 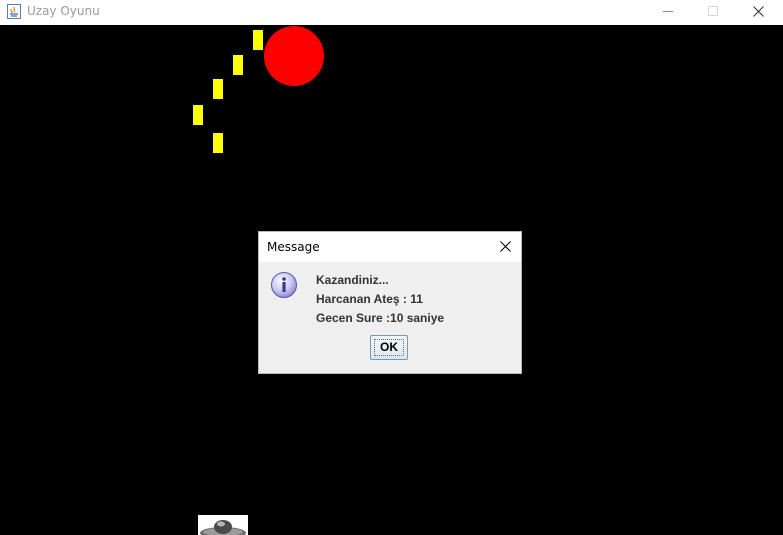 What do you see at coordinates (380, 318) in the screenshot?
I see `message-line-time: Gecen Sure :10 saniye` at bounding box center [380, 318].